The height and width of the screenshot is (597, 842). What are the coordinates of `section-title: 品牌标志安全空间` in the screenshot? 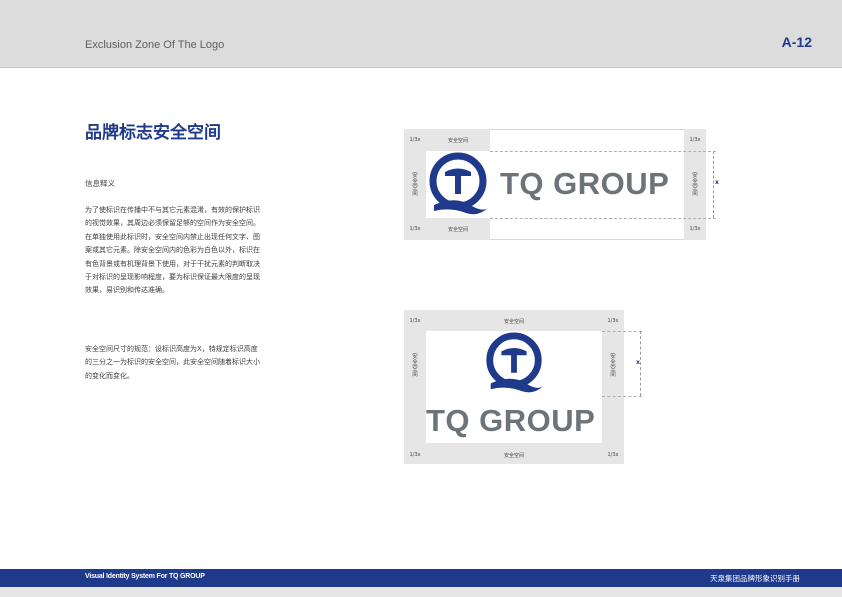 It's located at (153, 133).